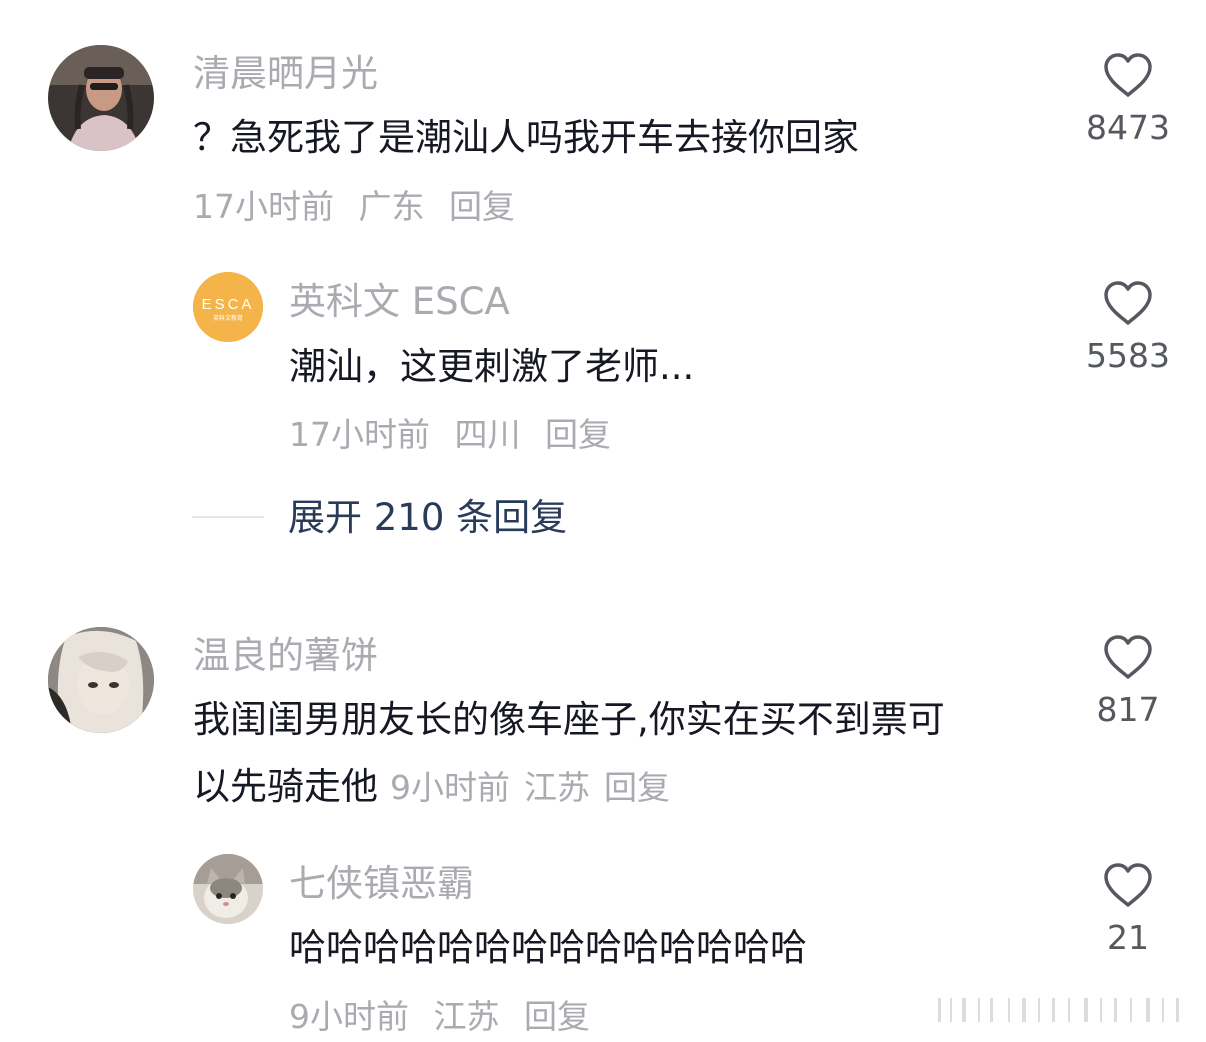 The image size is (1206, 1042). Describe the element at coordinates (1058, 1010) in the screenshot. I see `watermark-icon` at that location.